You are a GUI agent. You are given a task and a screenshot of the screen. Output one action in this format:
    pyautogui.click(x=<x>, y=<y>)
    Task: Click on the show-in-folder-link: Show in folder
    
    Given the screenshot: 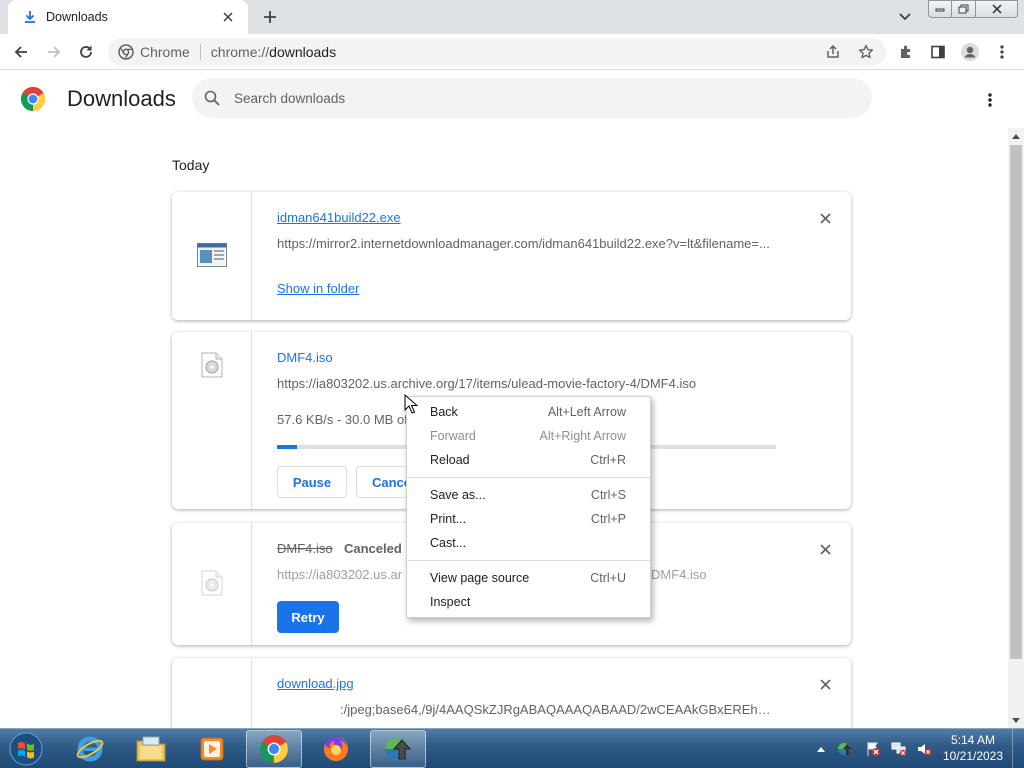 What is the action you would take?
    pyautogui.click(x=318, y=288)
    